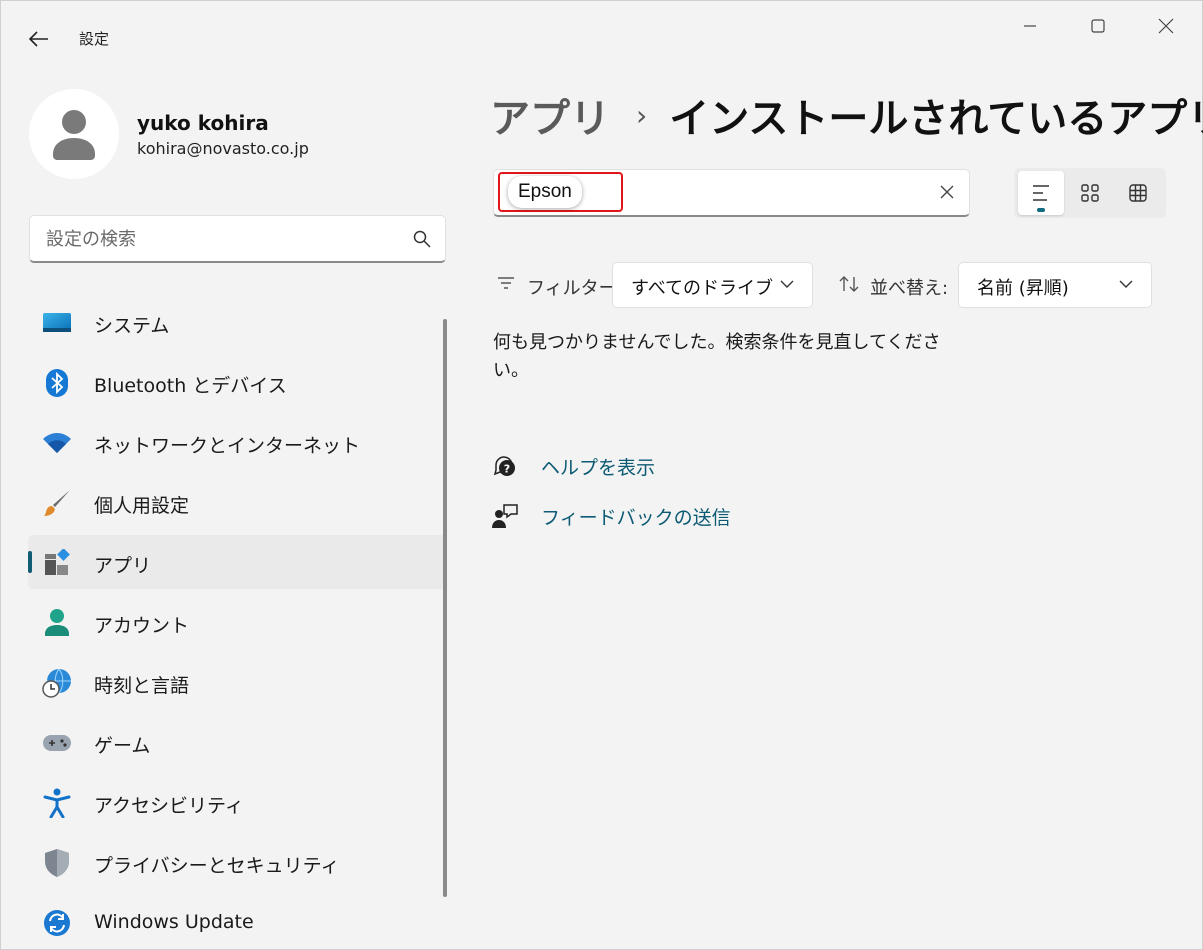 This screenshot has height=950, width=1203. I want to click on feedback-icon, so click(505, 516).